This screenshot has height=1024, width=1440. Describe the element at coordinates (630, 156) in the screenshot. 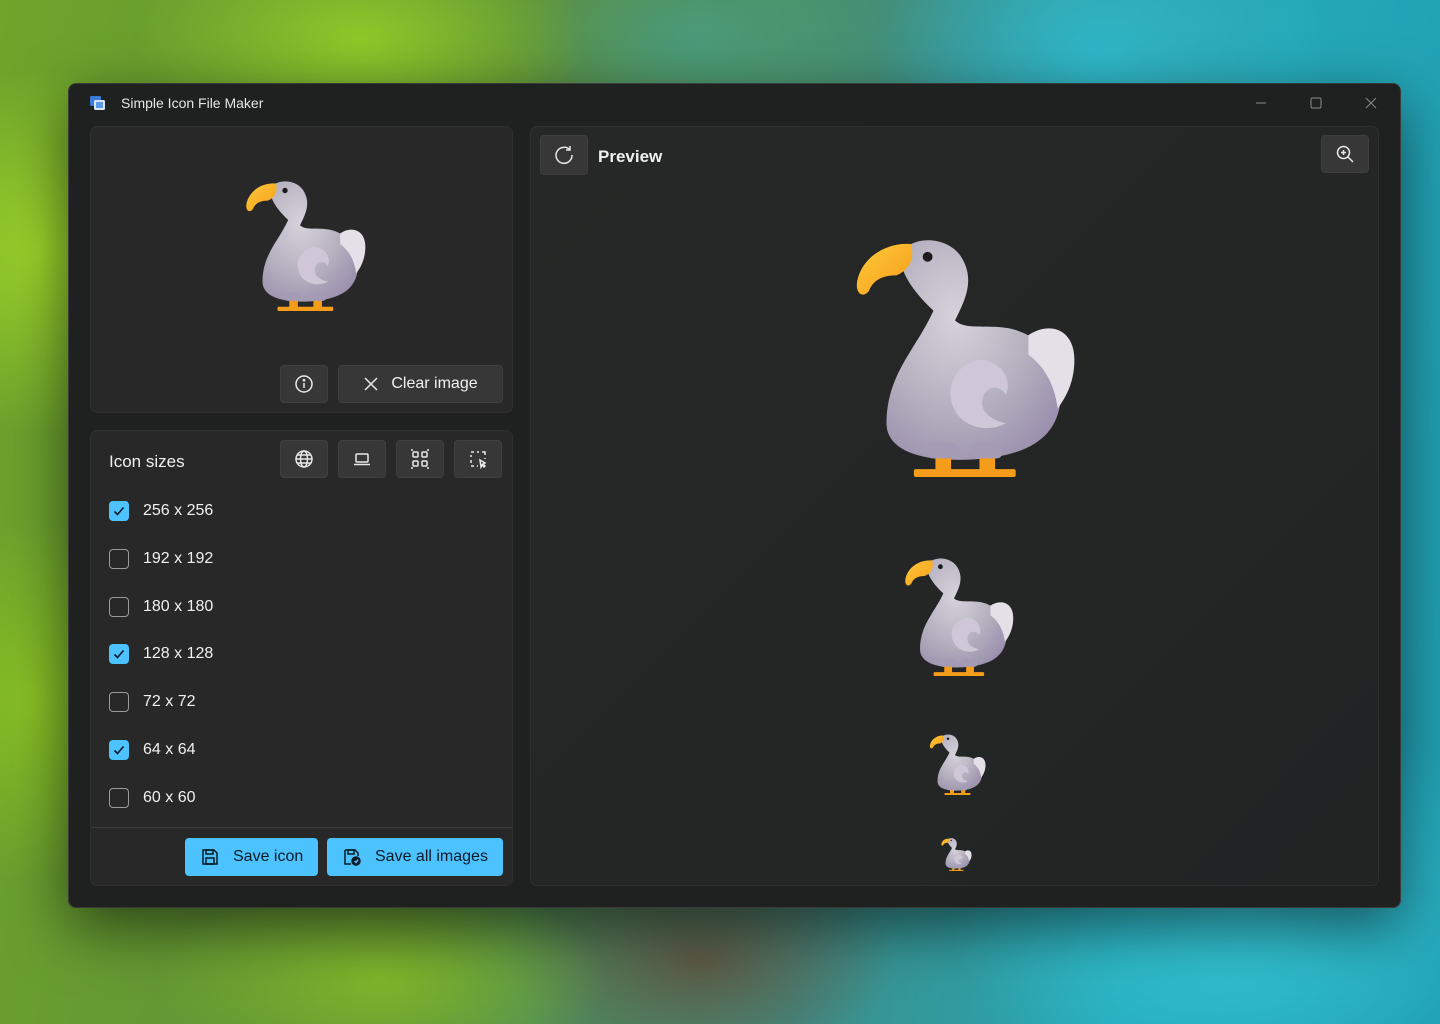

I see `preview-title: Preview` at that location.